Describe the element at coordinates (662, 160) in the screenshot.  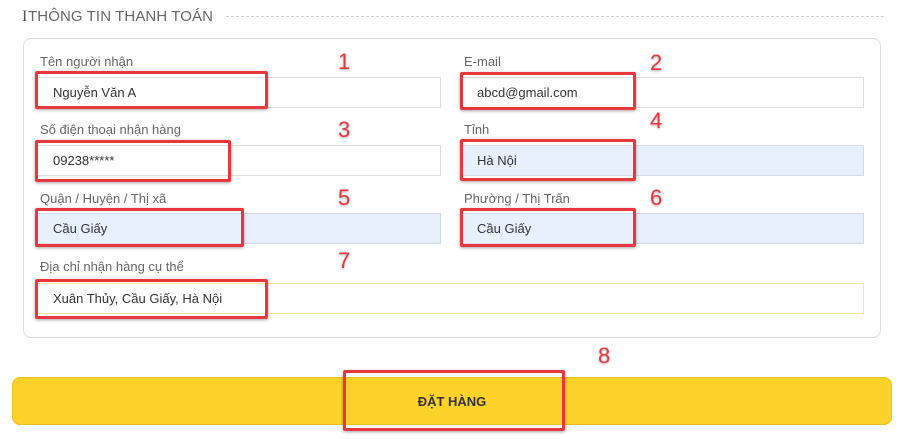
I see `province-select: Hà Nội` at that location.